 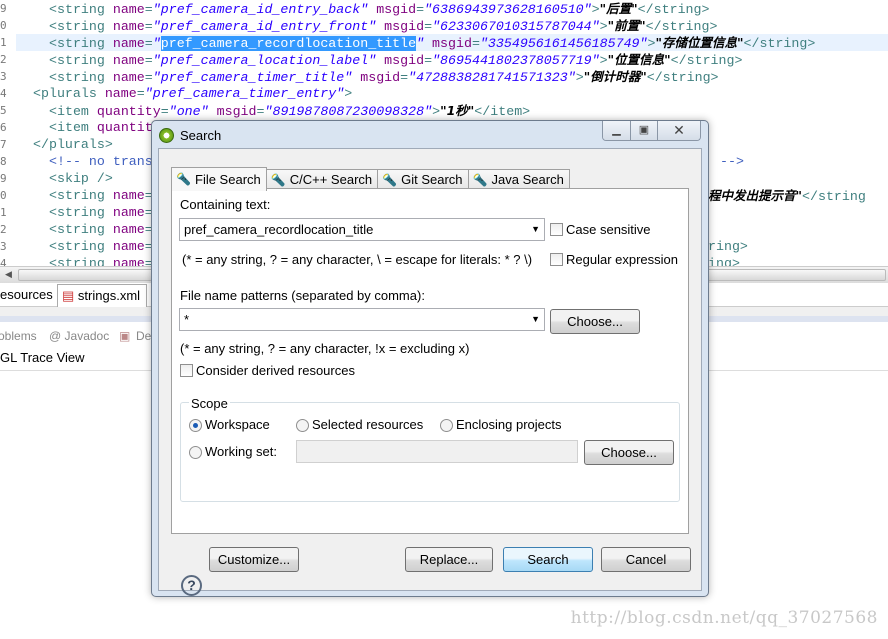 I want to click on watermark: http://blog.csdn.net/qq_37027568, so click(x=724, y=618).